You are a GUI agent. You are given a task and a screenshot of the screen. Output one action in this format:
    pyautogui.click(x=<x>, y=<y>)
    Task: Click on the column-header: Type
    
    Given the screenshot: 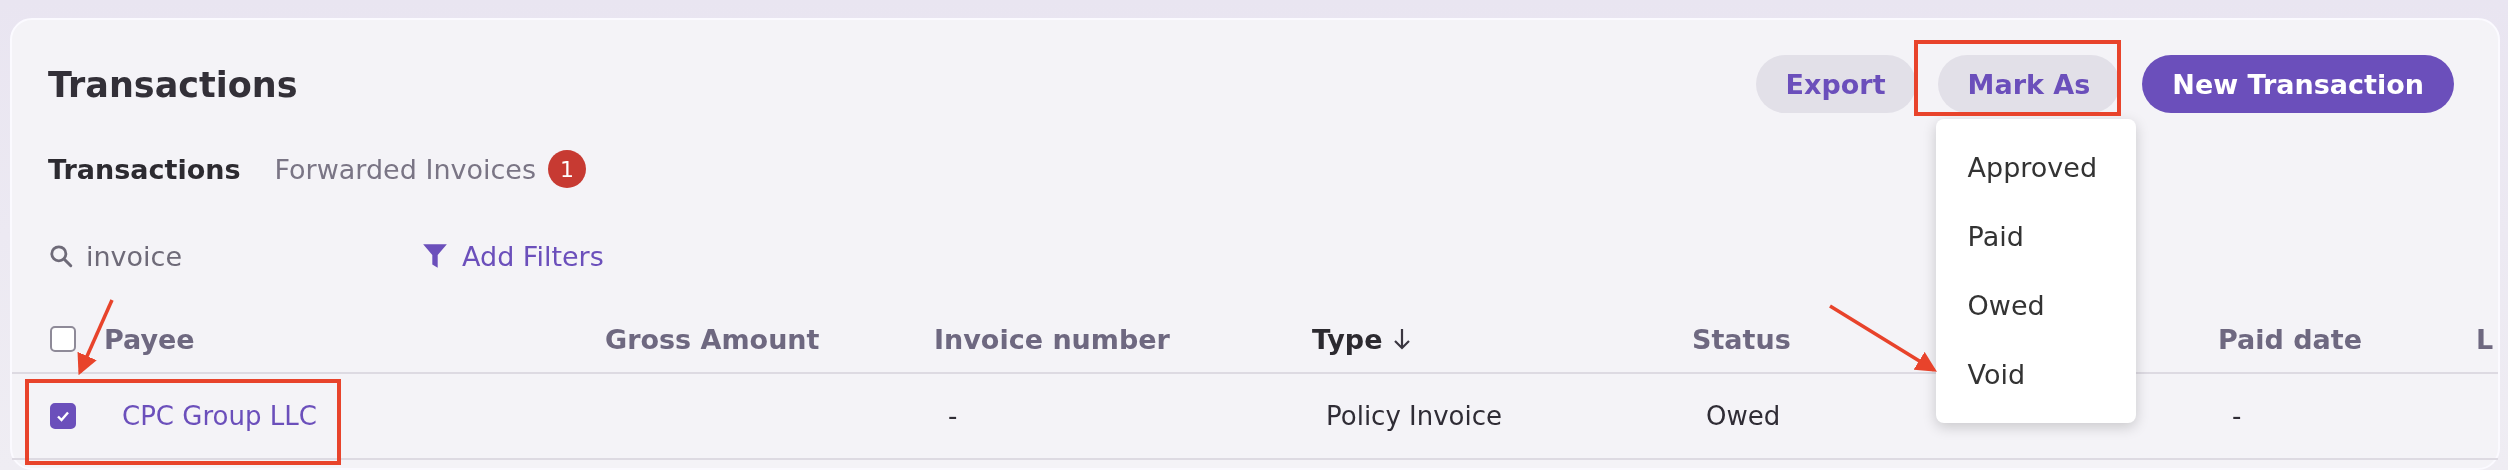 What is the action you would take?
    pyautogui.click(x=1347, y=339)
    